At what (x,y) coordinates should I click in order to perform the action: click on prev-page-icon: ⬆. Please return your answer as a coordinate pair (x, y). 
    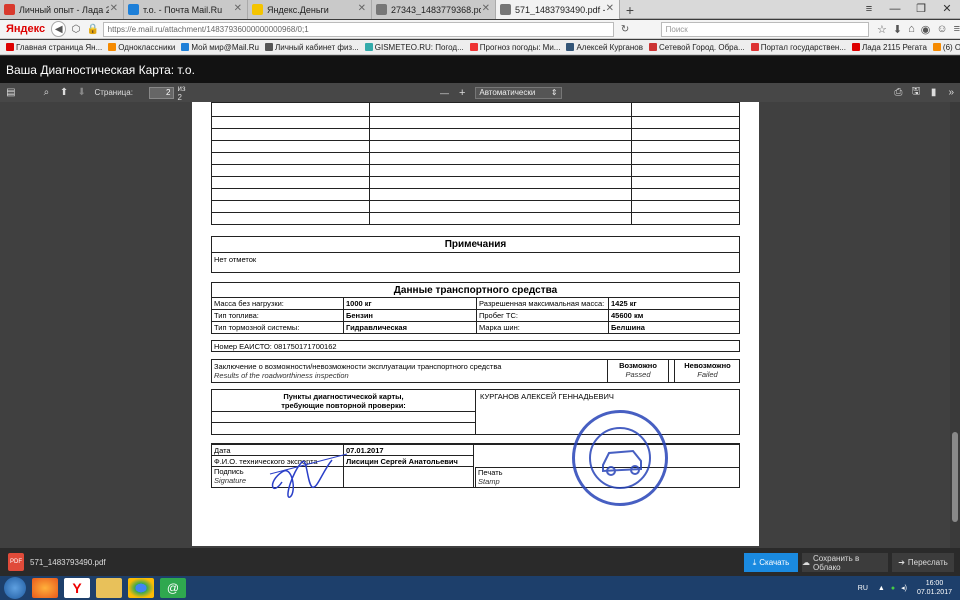
    Looking at the image, I should click on (64, 92).